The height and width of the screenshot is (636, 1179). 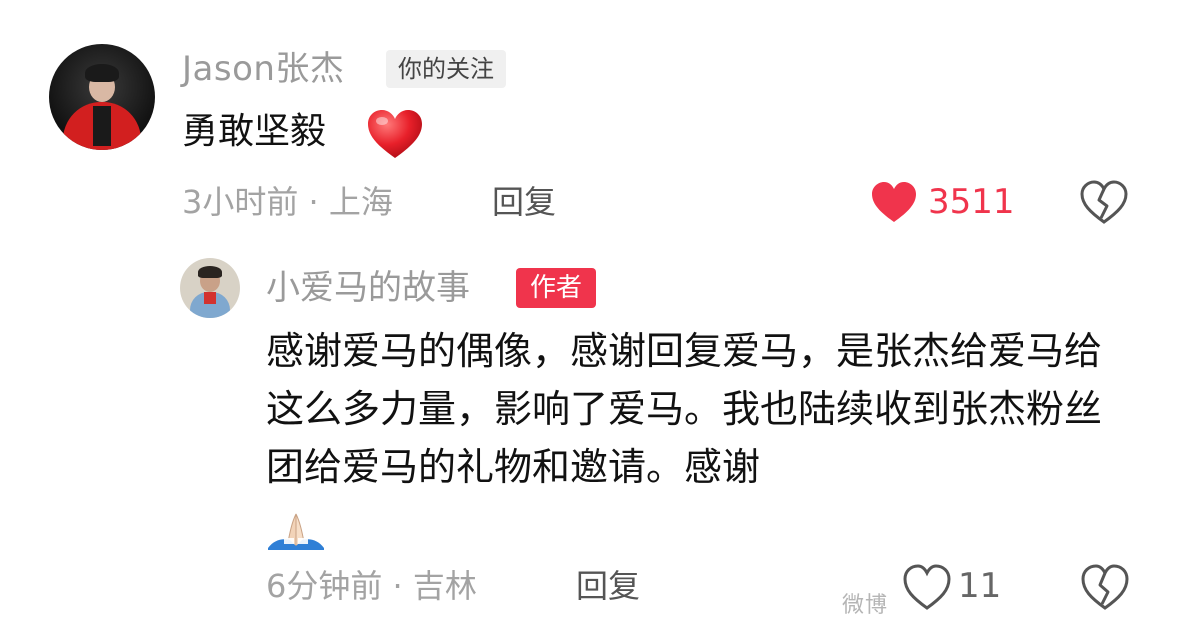 I want to click on avatar, so click(x=102, y=97).